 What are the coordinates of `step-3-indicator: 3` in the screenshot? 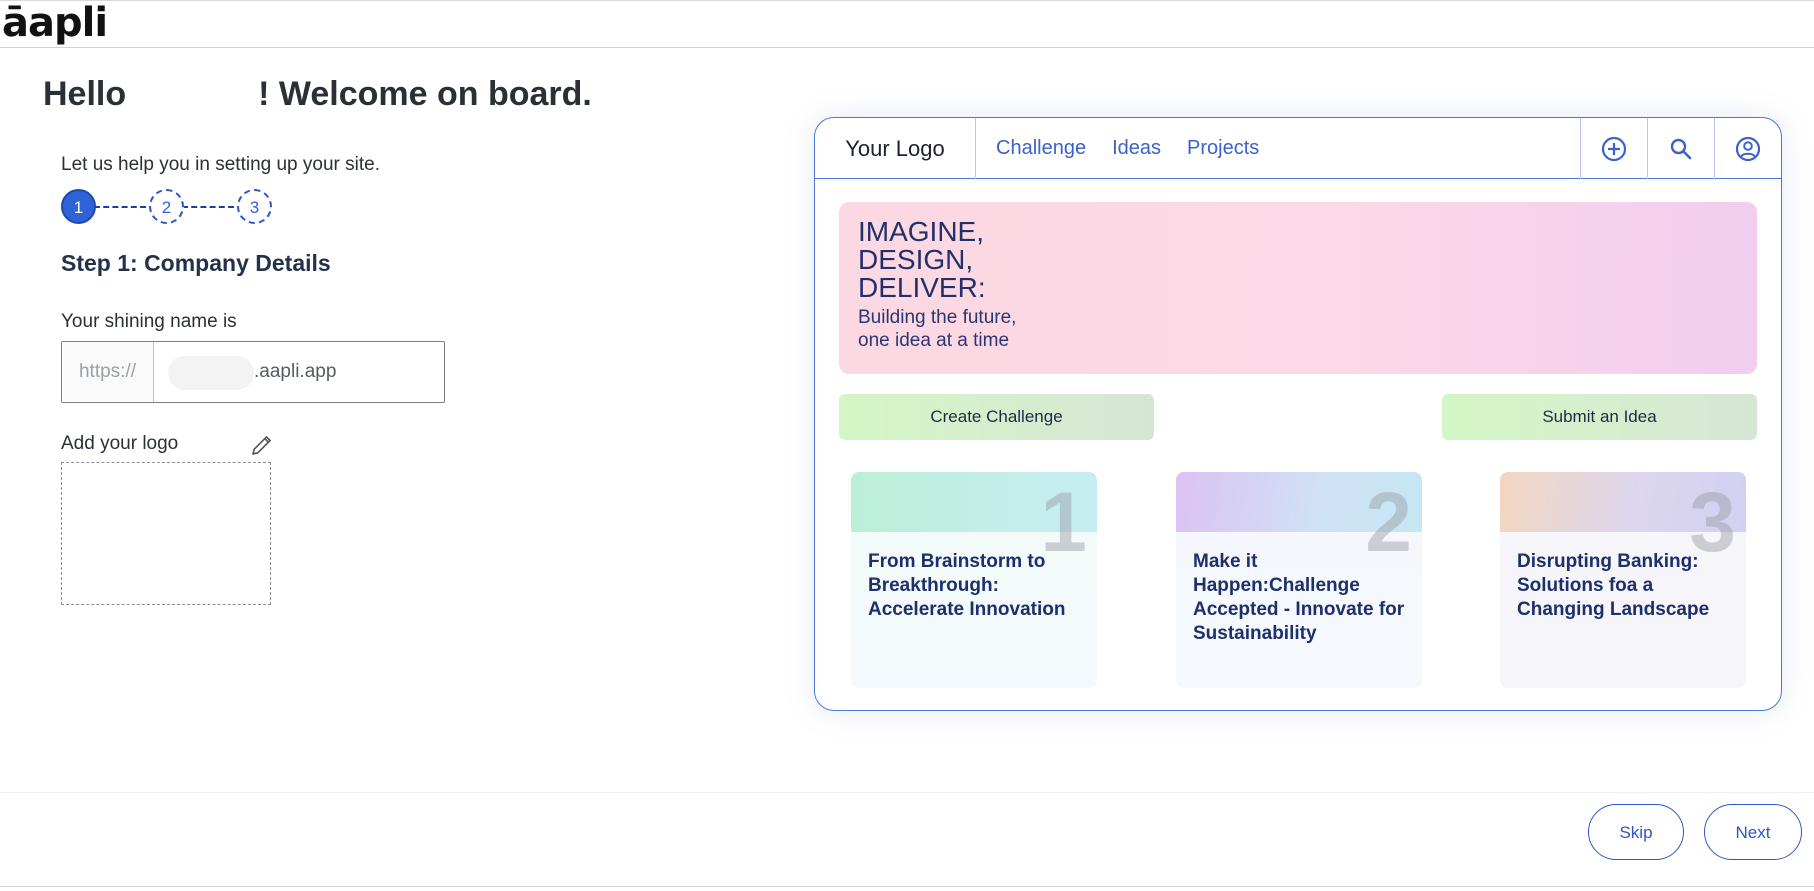 It's located at (254, 206).